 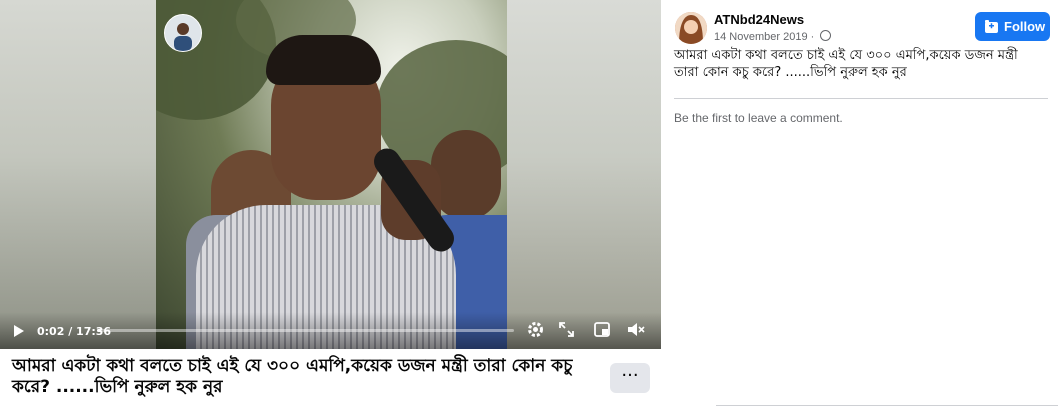 What do you see at coordinates (584, 174) in the screenshot?
I see `video-blur-right` at bounding box center [584, 174].